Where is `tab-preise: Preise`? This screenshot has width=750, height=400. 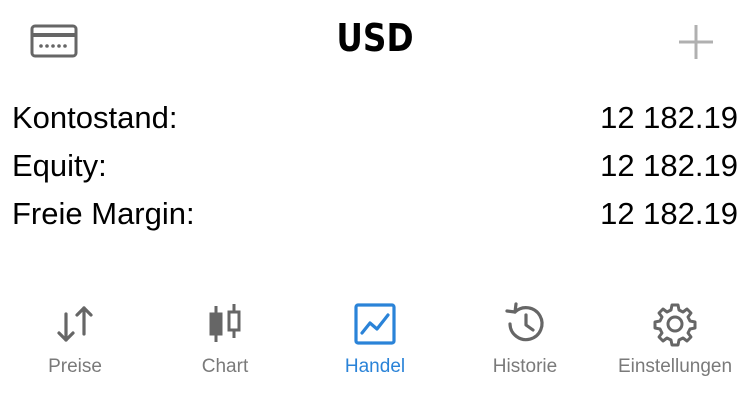 tab-preise: Preise is located at coordinates (75, 346).